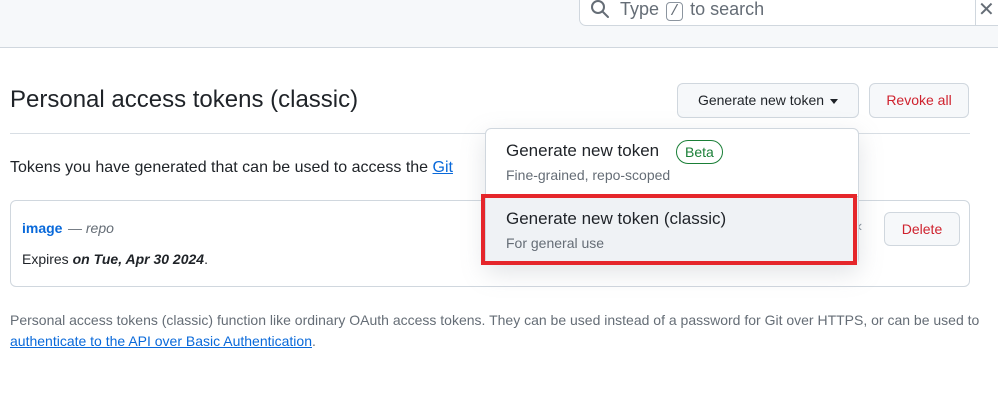 The width and height of the screenshot is (998, 405). I want to click on search-placeholder-before: Type, so click(640, 9).